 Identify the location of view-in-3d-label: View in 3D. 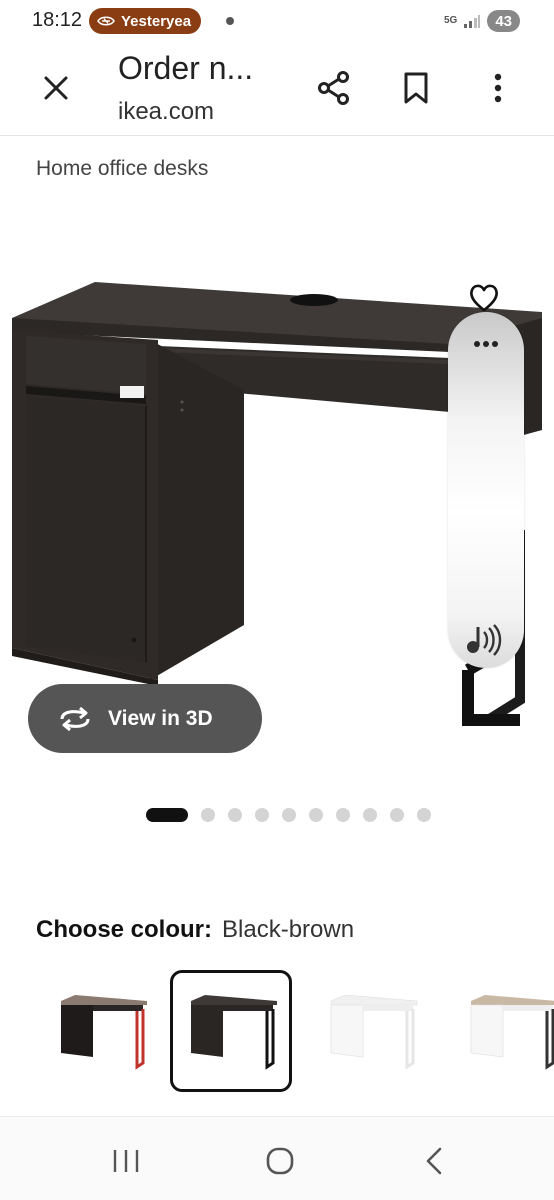
(160, 718).